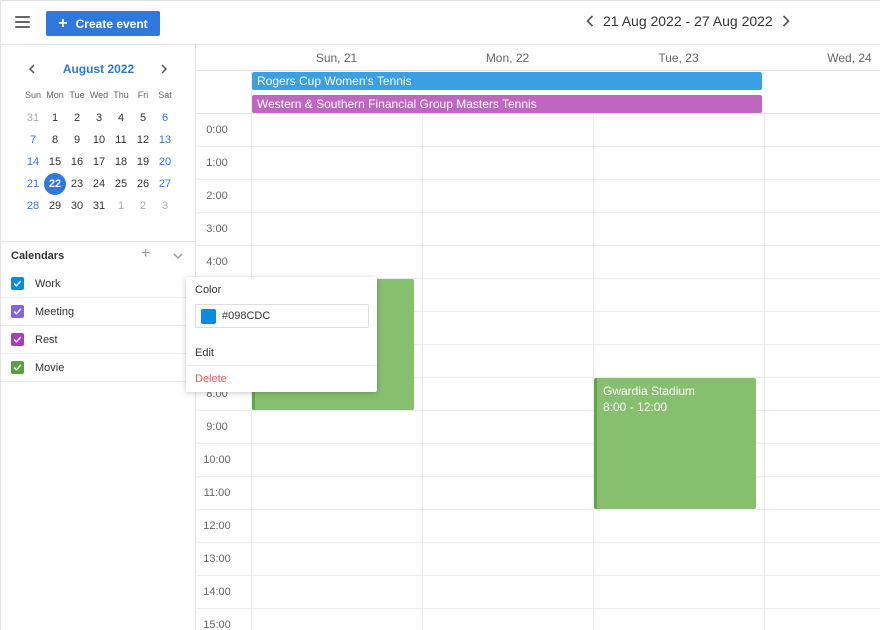 This screenshot has width=880, height=630. I want to click on mini-calendar-day: 13, so click(165, 140).